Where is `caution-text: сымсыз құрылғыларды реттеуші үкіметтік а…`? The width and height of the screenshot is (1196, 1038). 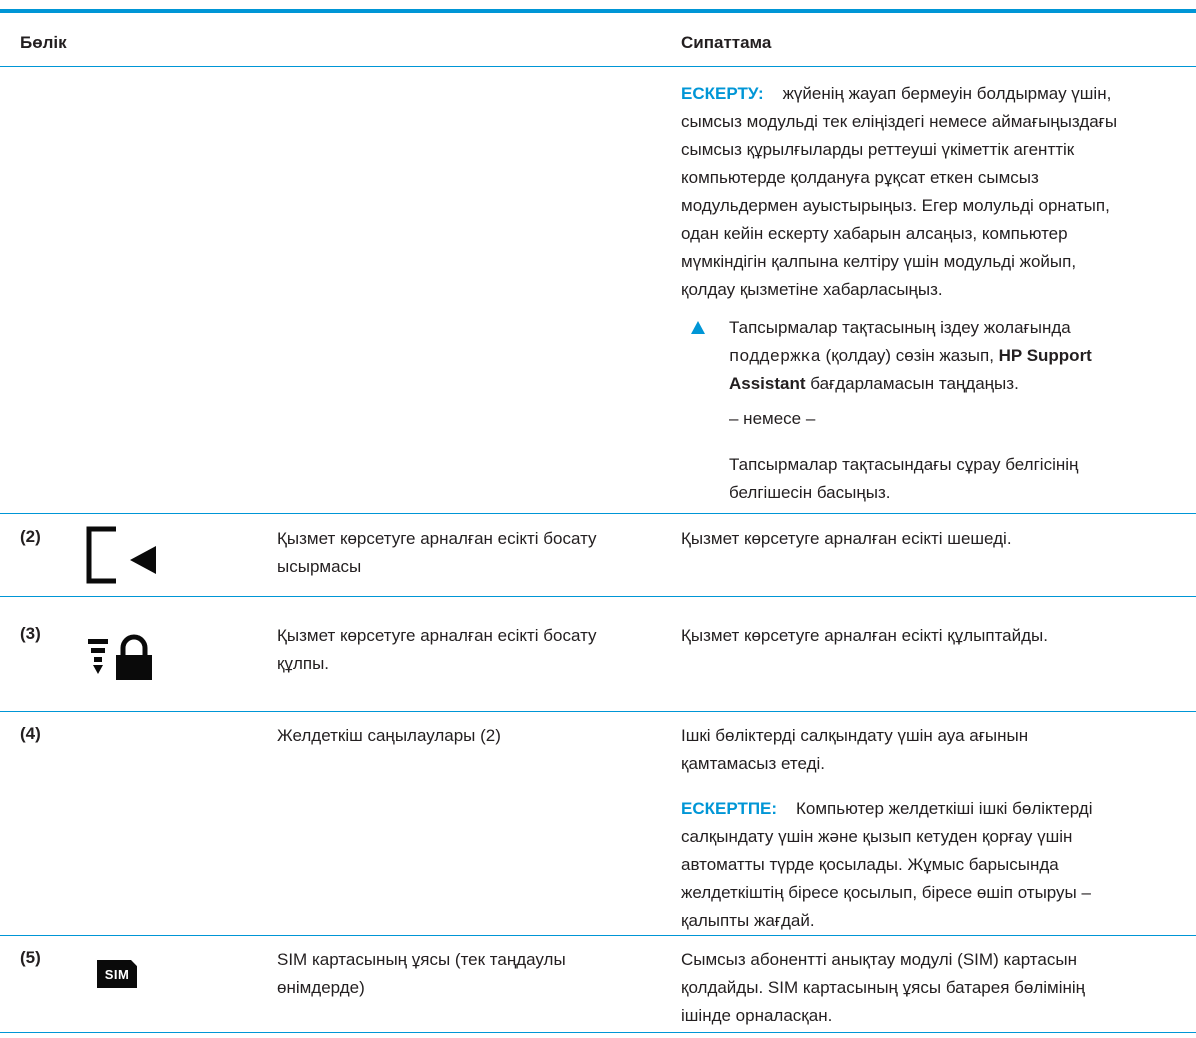 caution-text: сымсыз құрылғыларды реттеуші үкіметтік а… is located at coordinates (878, 149).